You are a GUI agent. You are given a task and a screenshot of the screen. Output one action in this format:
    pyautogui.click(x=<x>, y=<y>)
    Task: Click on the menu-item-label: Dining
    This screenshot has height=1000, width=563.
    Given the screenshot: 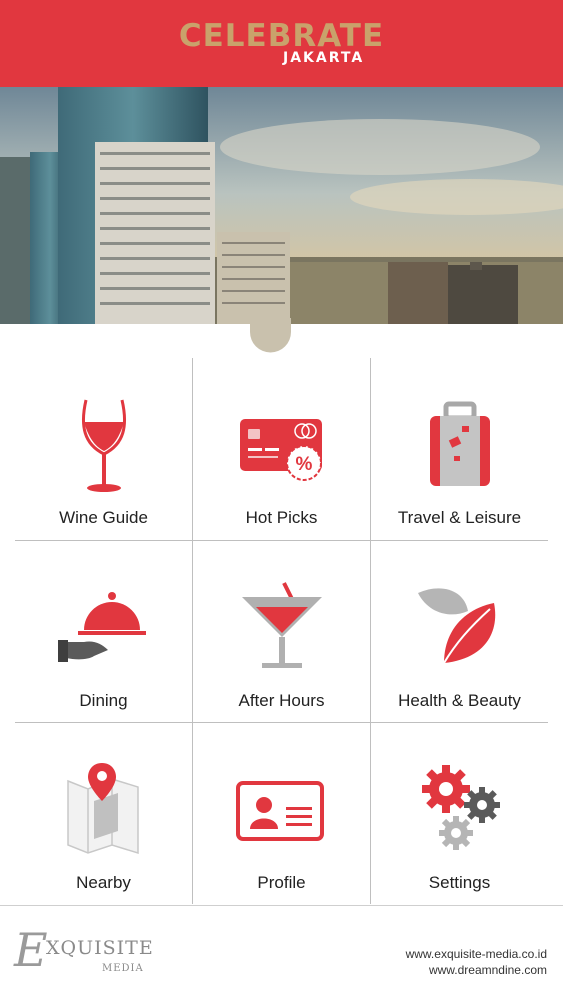 What is the action you would take?
    pyautogui.click(x=103, y=700)
    